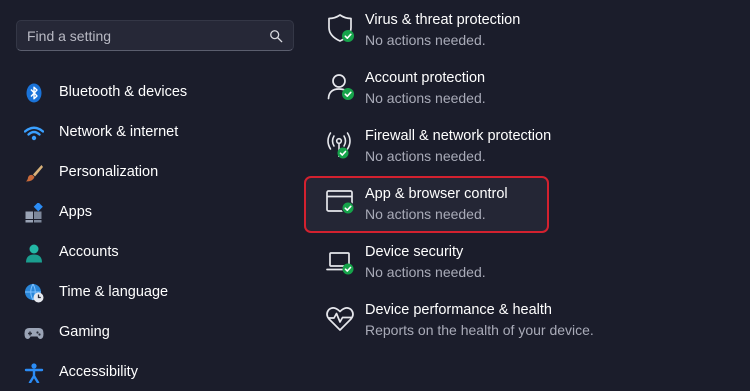 Image resolution: width=750 pixels, height=391 pixels. What do you see at coordinates (425, 78) in the screenshot?
I see `item-title: Account protection` at bounding box center [425, 78].